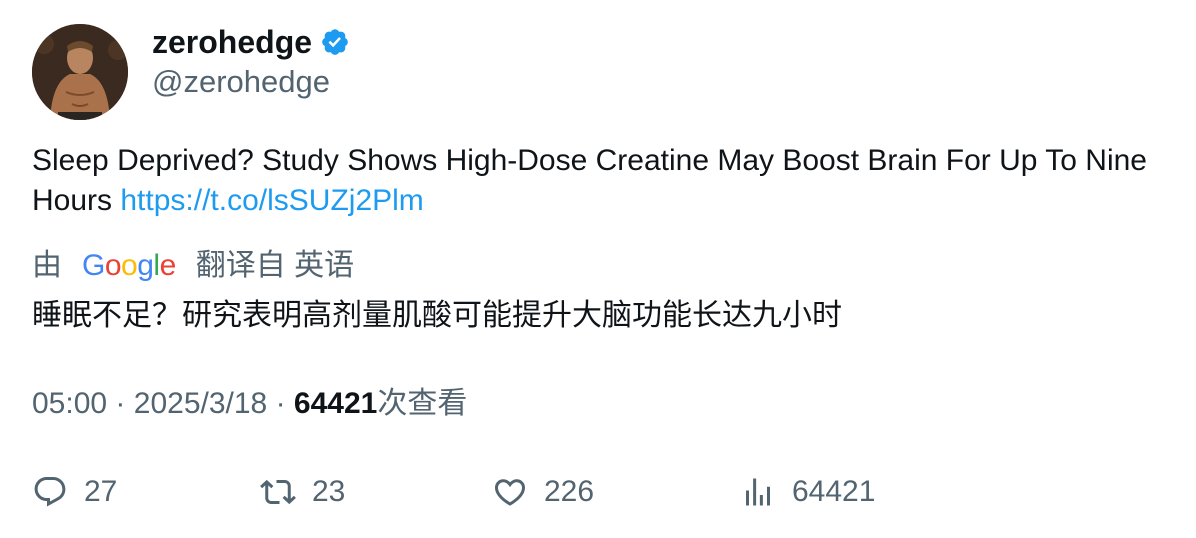 The width and height of the screenshot is (1196, 538). I want to click on views-button: 64421, so click(807, 492).